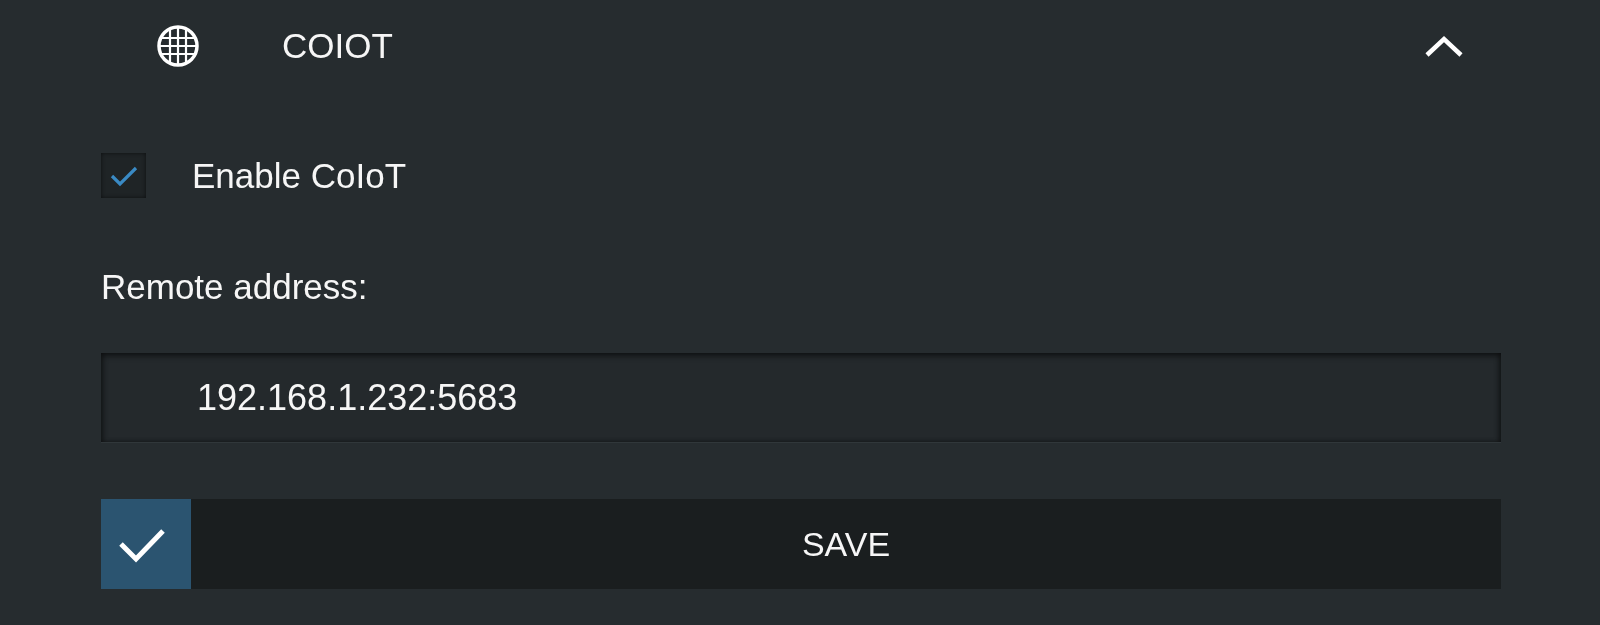 This screenshot has height=625, width=1600. What do you see at coordinates (338, 46) in the screenshot?
I see `section-title: COIOT` at bounding box center [338, 46].